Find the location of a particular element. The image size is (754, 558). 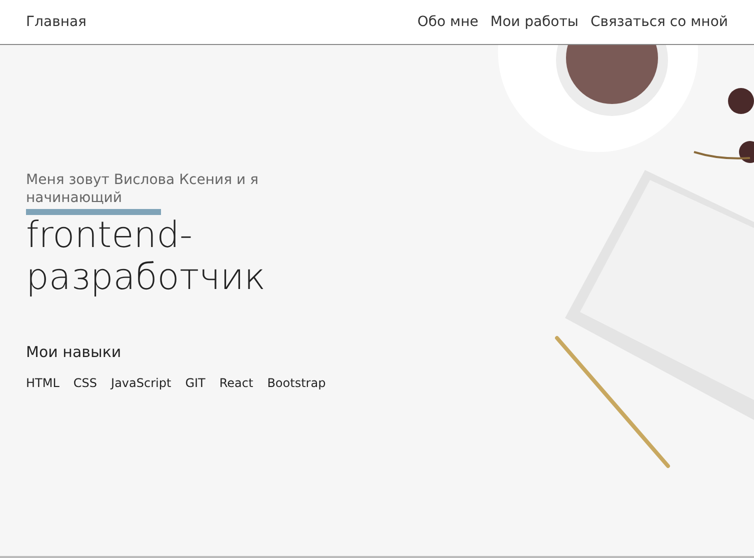

skill-label: Bootstrap is located at coordinates (296, 383).